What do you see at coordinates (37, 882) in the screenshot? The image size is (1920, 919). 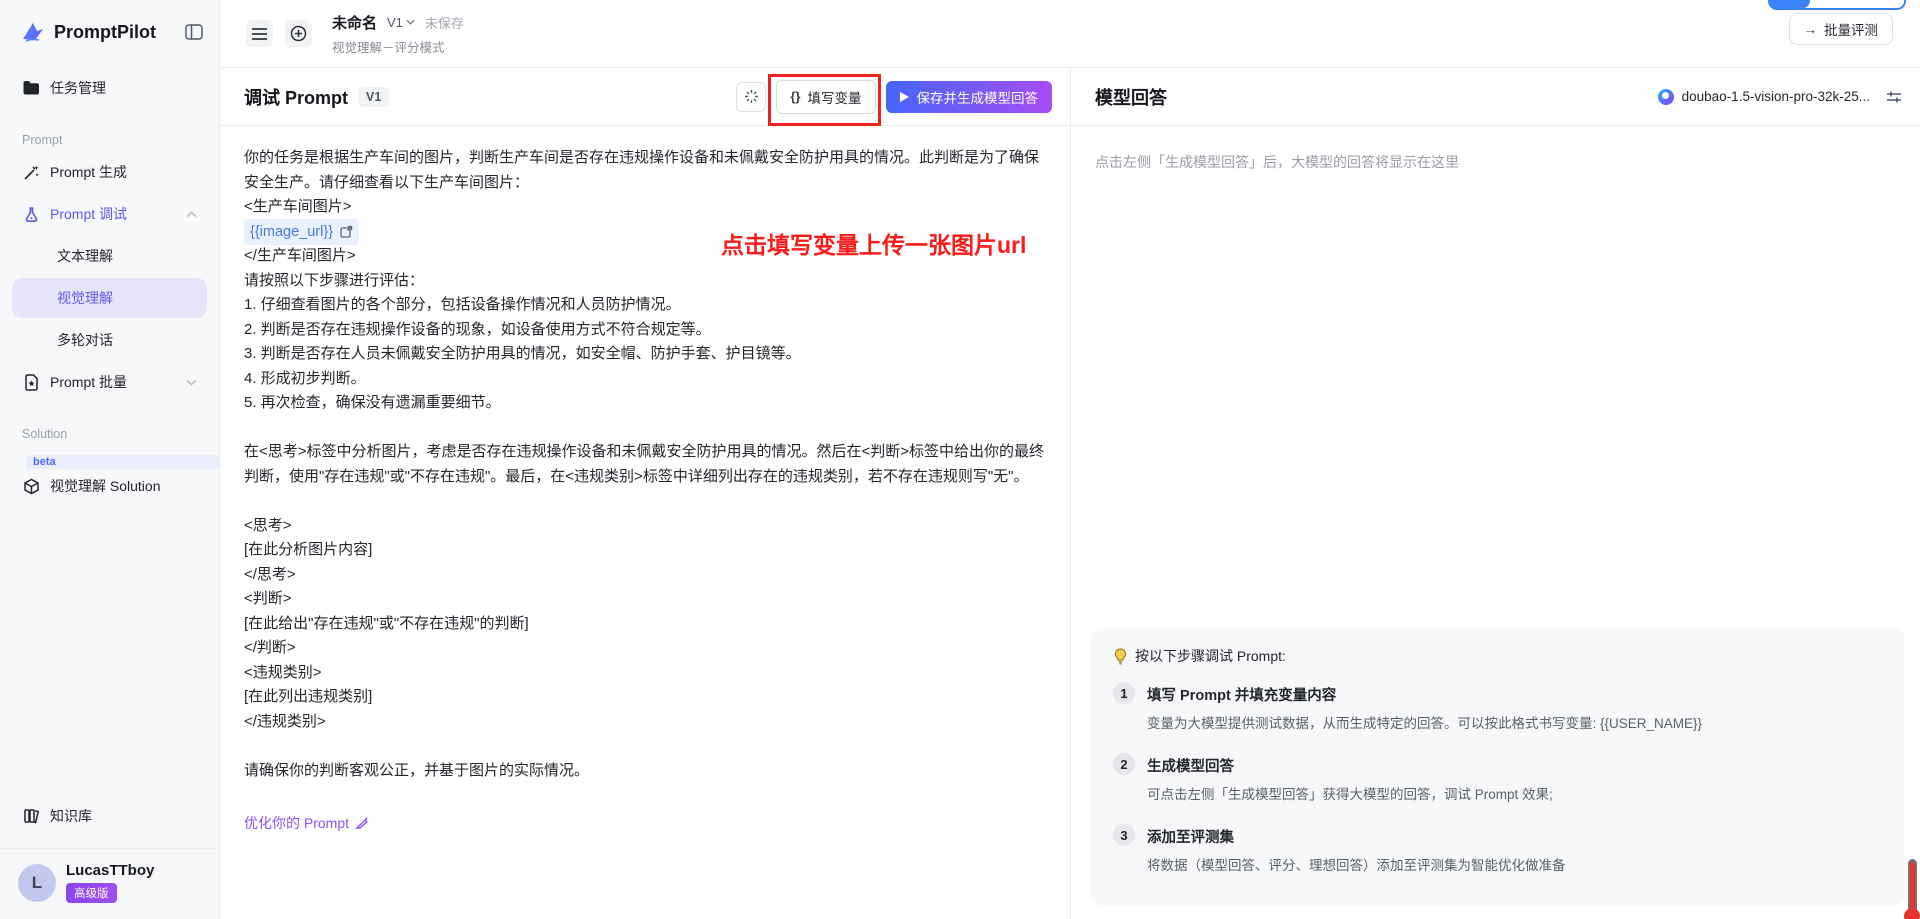 I see `avatar: L` at bounding box center [37, 882].